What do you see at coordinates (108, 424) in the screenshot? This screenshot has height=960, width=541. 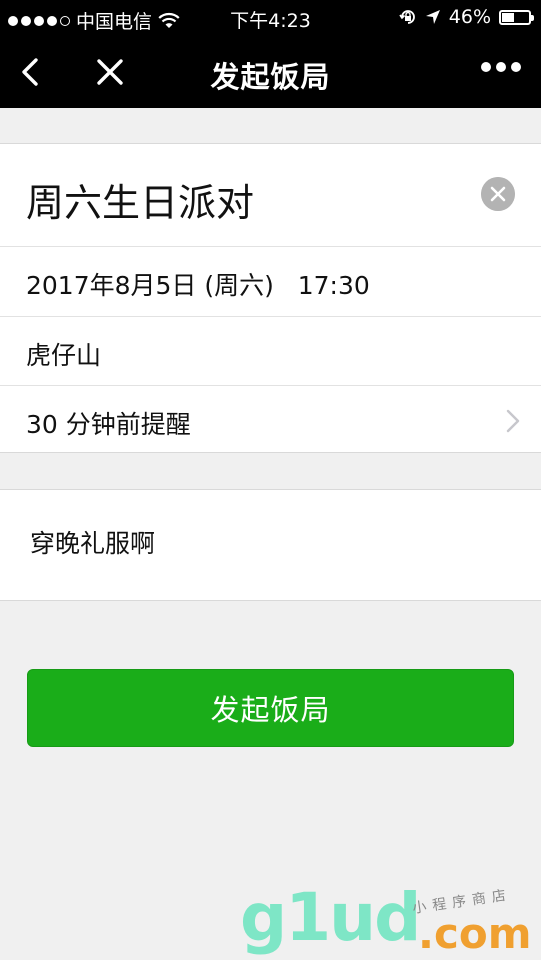 I see `reminder-value: 30 分钟前提醒` at bounding box center [108, 424].